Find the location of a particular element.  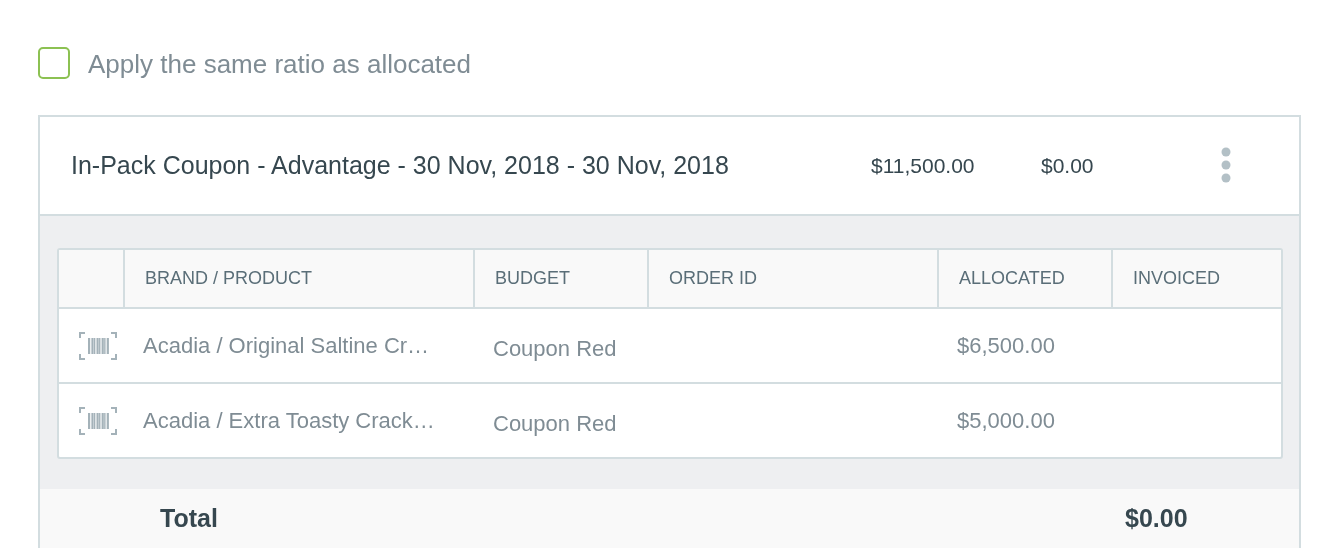

total-label: Total is located at coordinates (189, 518).